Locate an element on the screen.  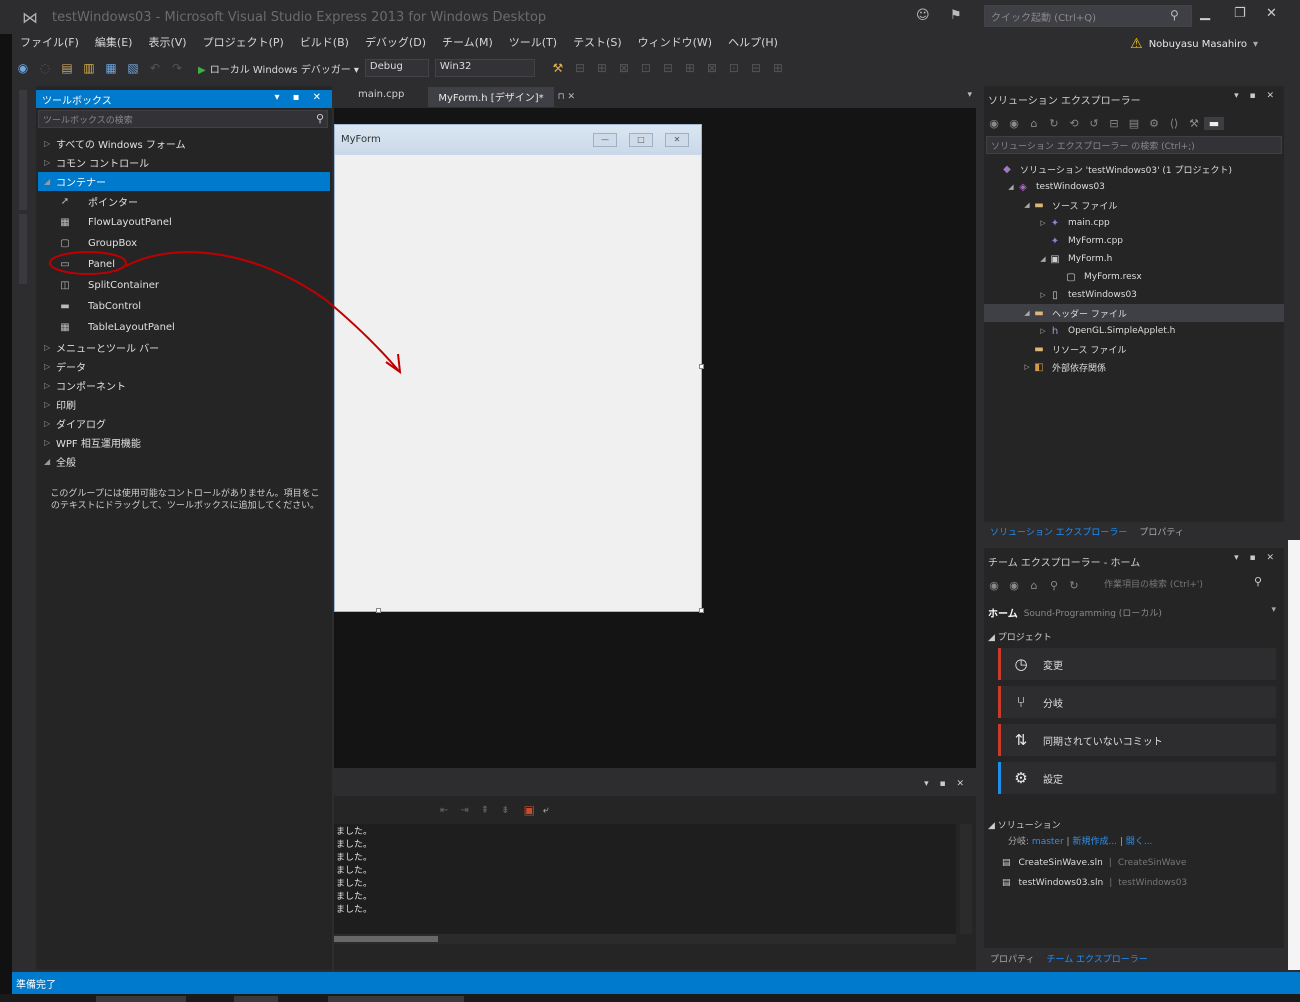
sync-icon: ⟲ is located at coordinates (1074, 123).